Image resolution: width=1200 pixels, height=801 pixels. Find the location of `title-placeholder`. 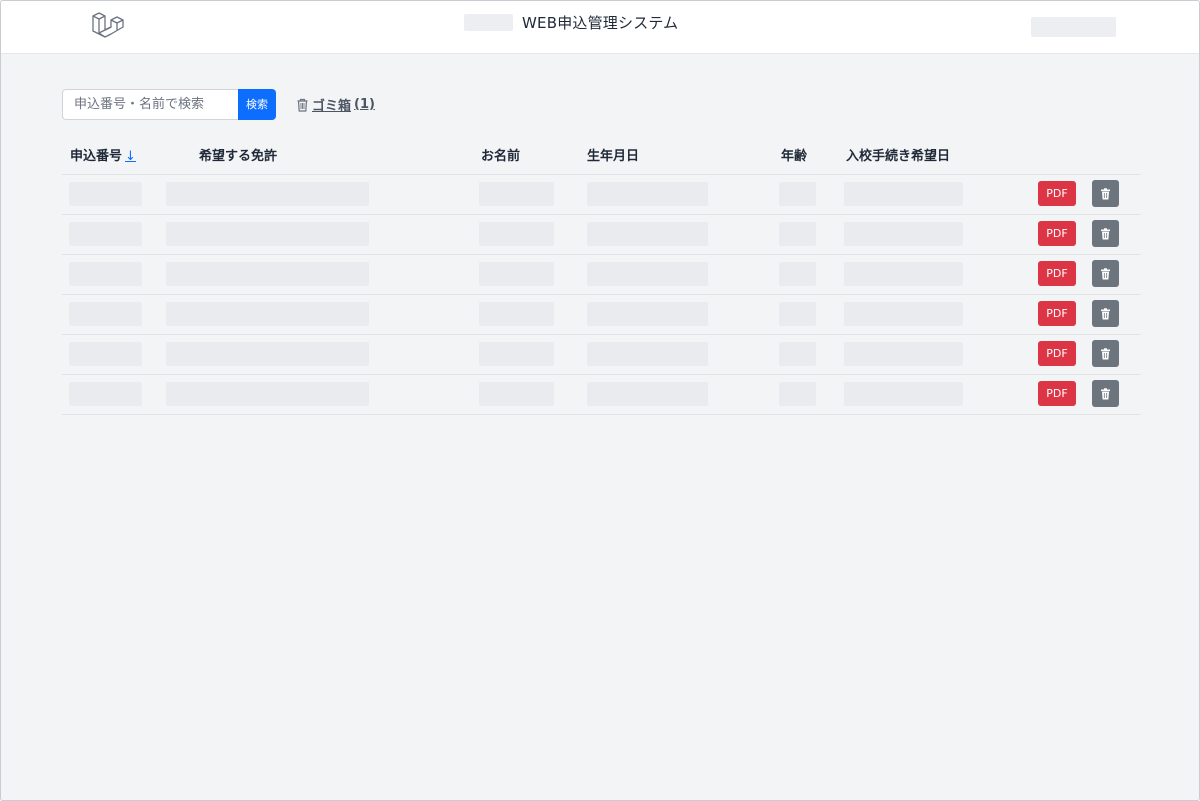

title-placeholder is located at coordinates (488, 22).